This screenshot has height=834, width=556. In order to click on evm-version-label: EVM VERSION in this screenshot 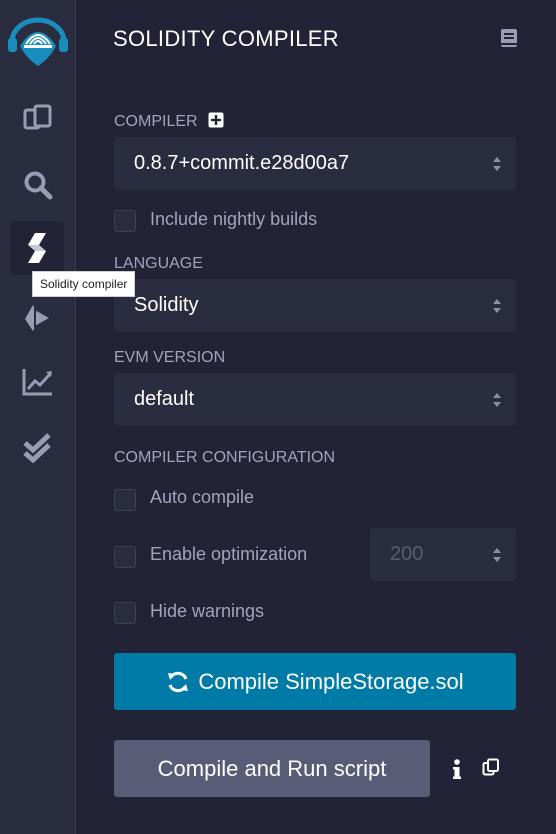, I will do `click(170, 357)`.